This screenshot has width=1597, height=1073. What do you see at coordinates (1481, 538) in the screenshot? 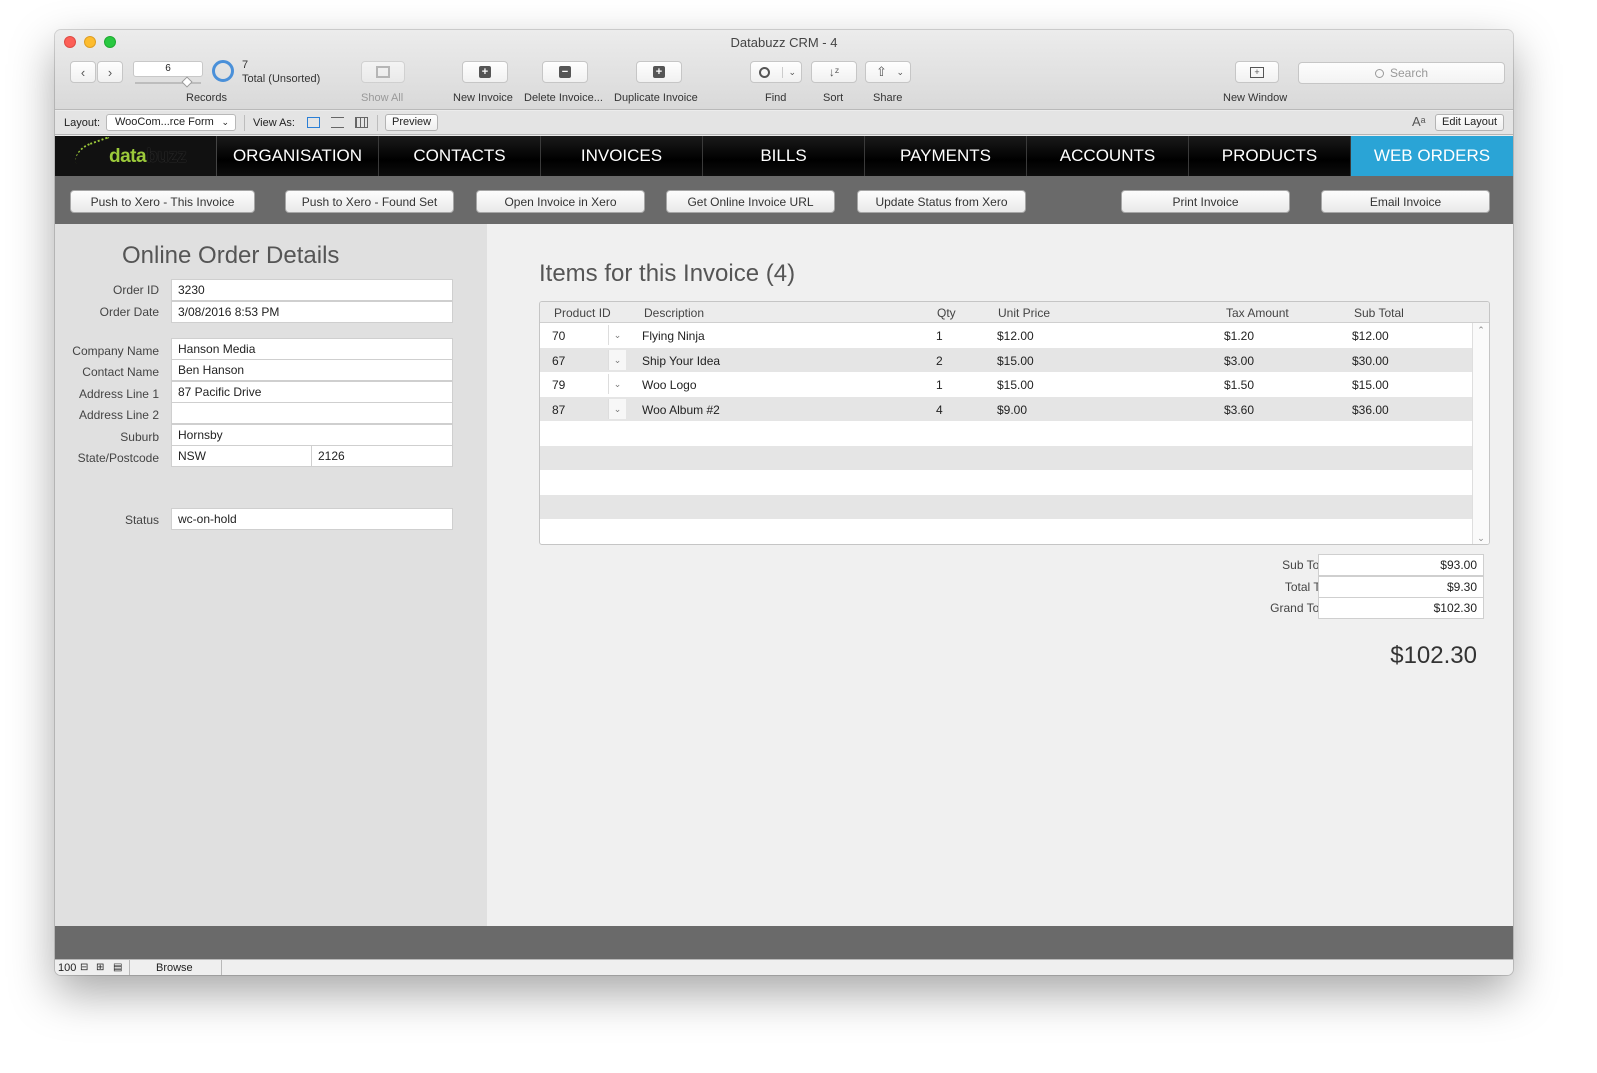
I see `scroll-down-icon: ⌄` at bounding box center [1481, 538].